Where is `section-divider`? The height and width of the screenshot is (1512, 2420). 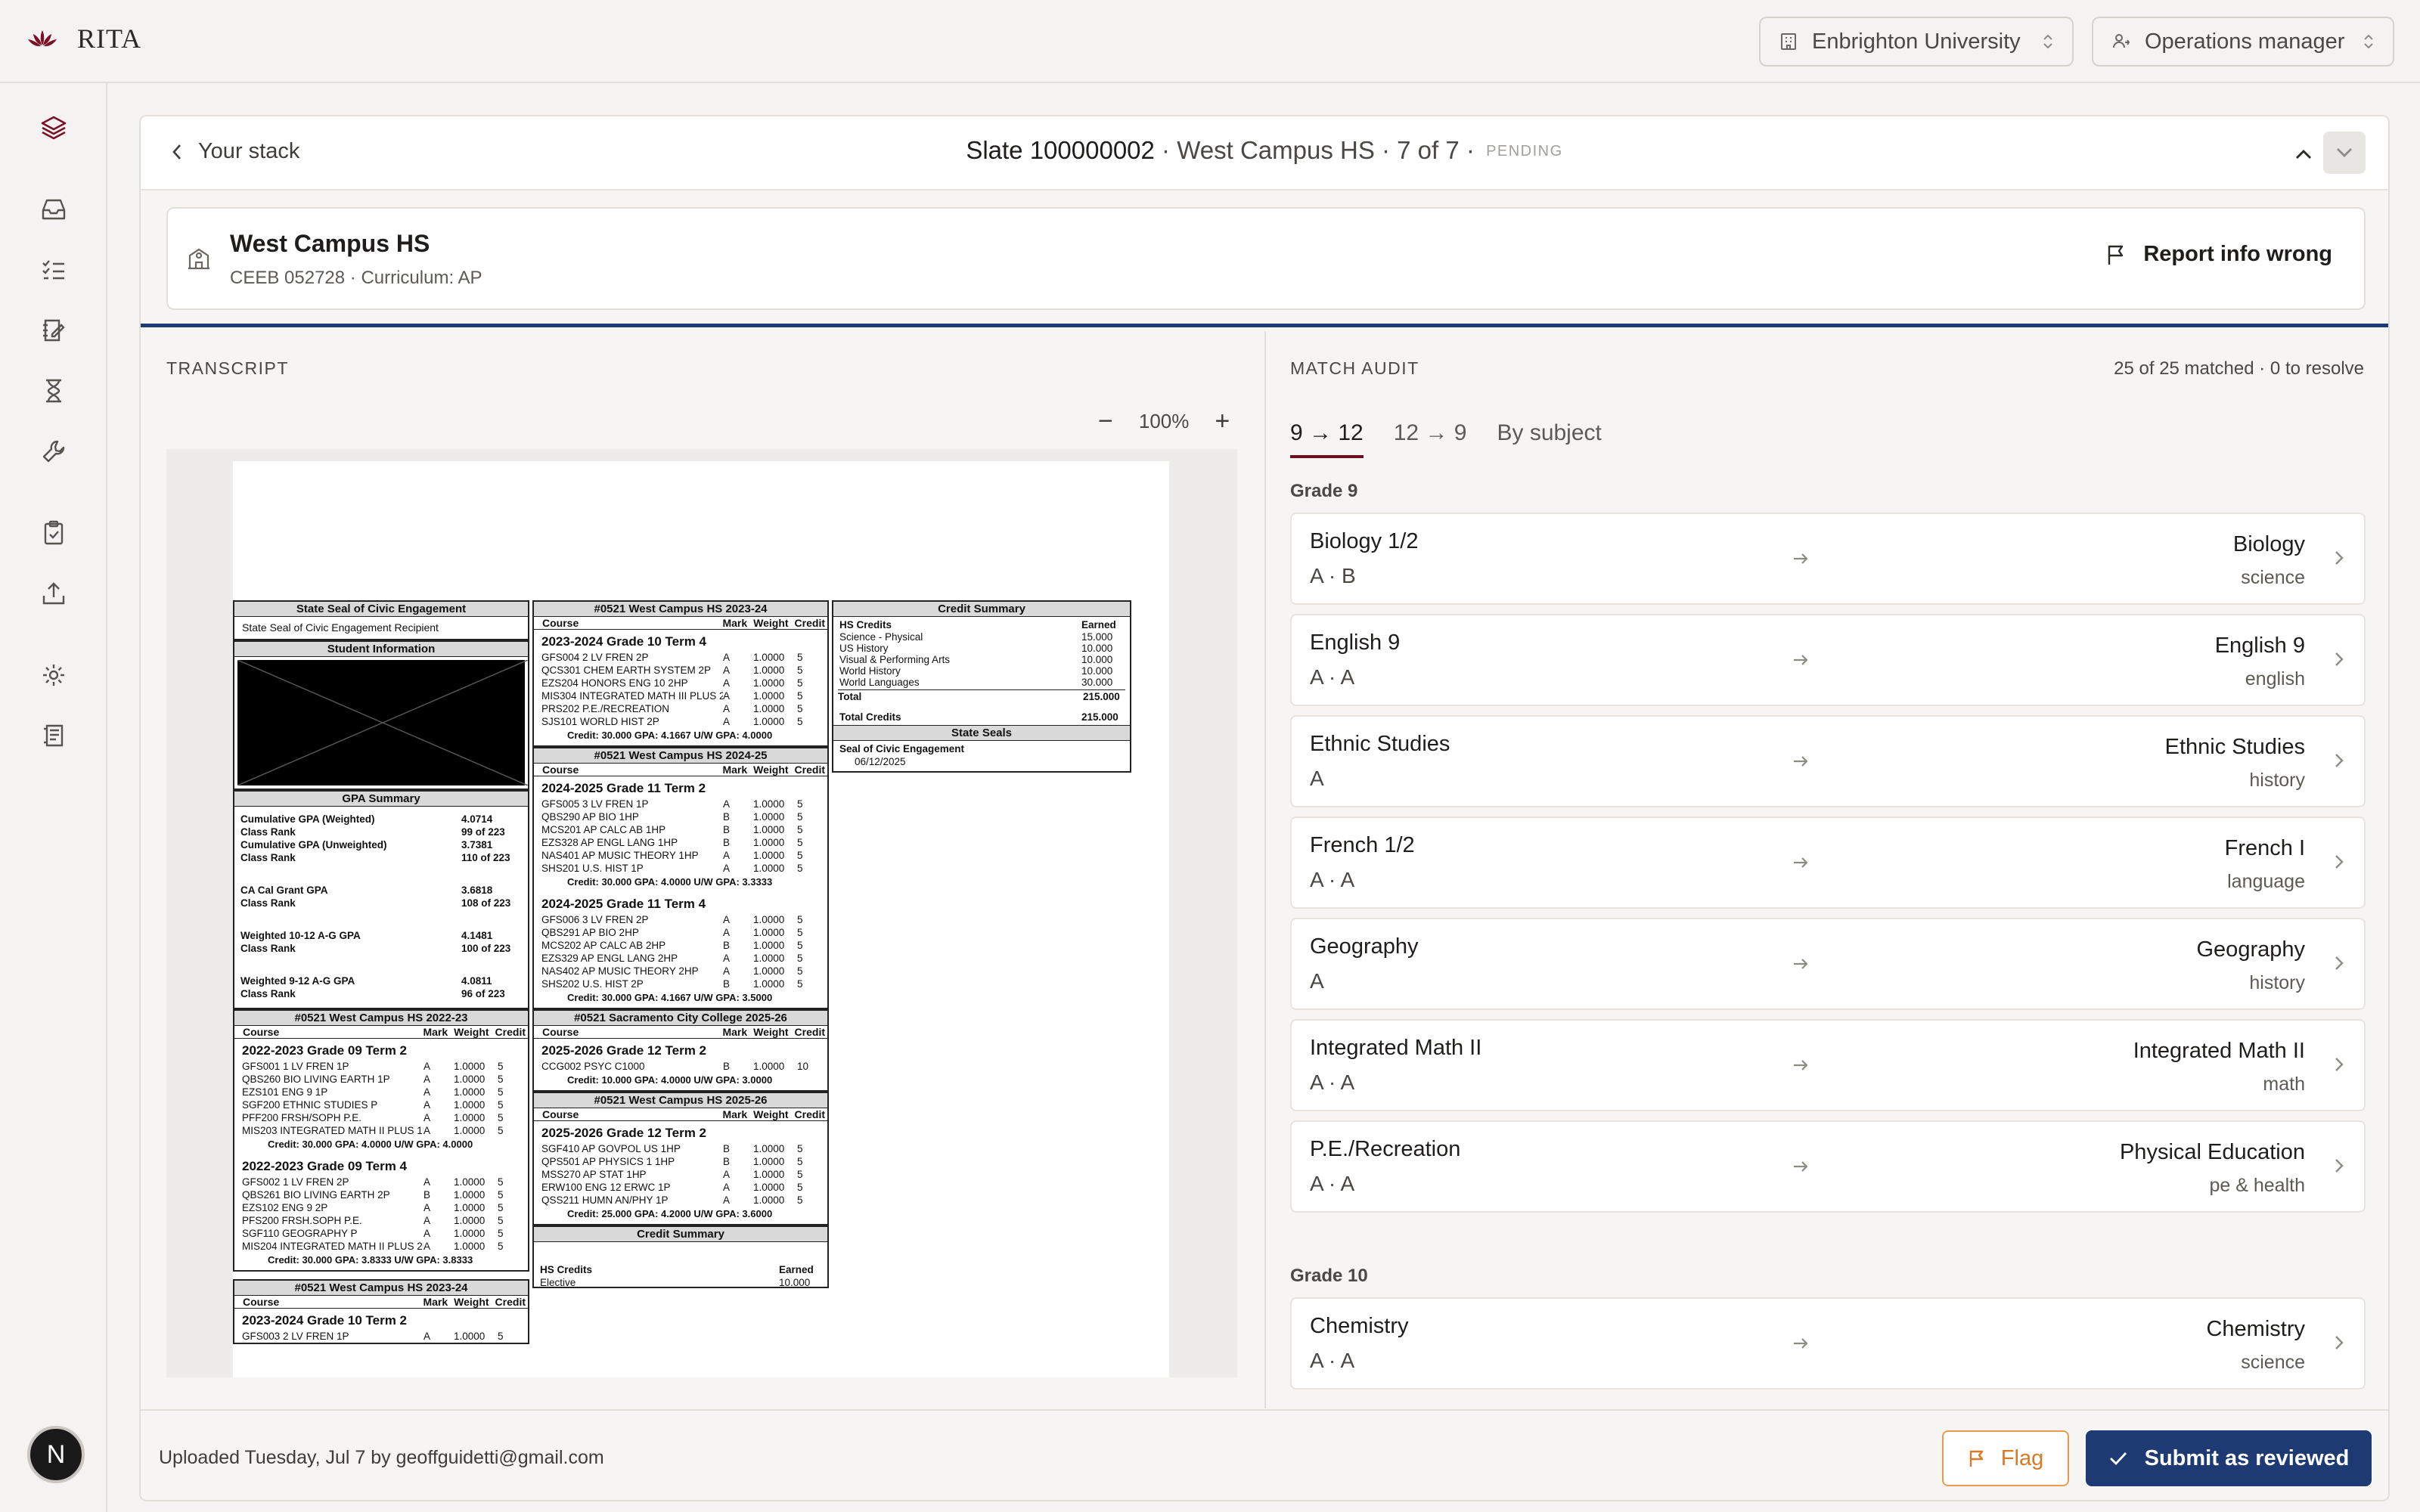
section-divider is located at coordinates (1264, 325).